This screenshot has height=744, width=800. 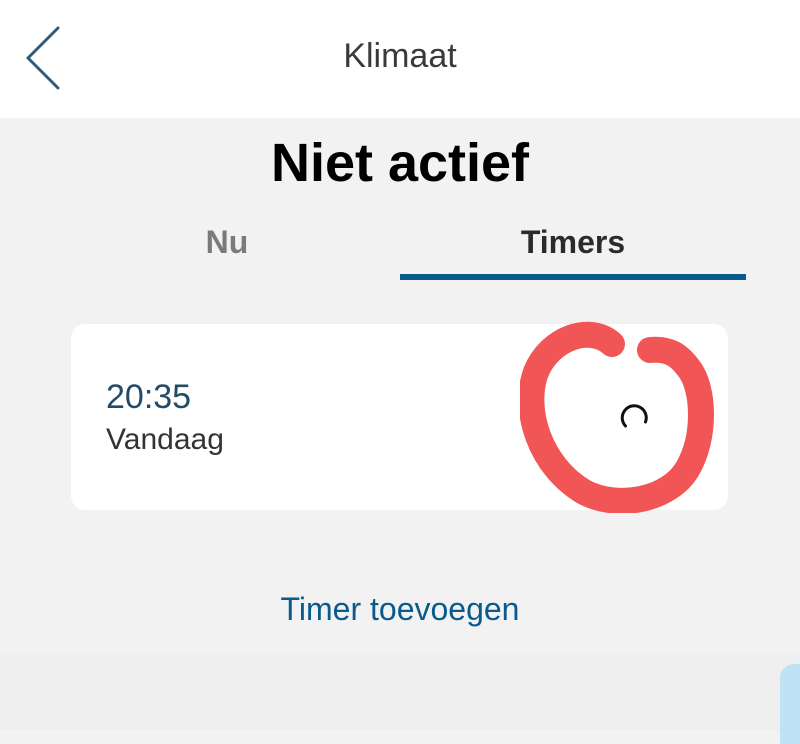 I want to click on timer-time: 20:35, so click(x=149, y=397).